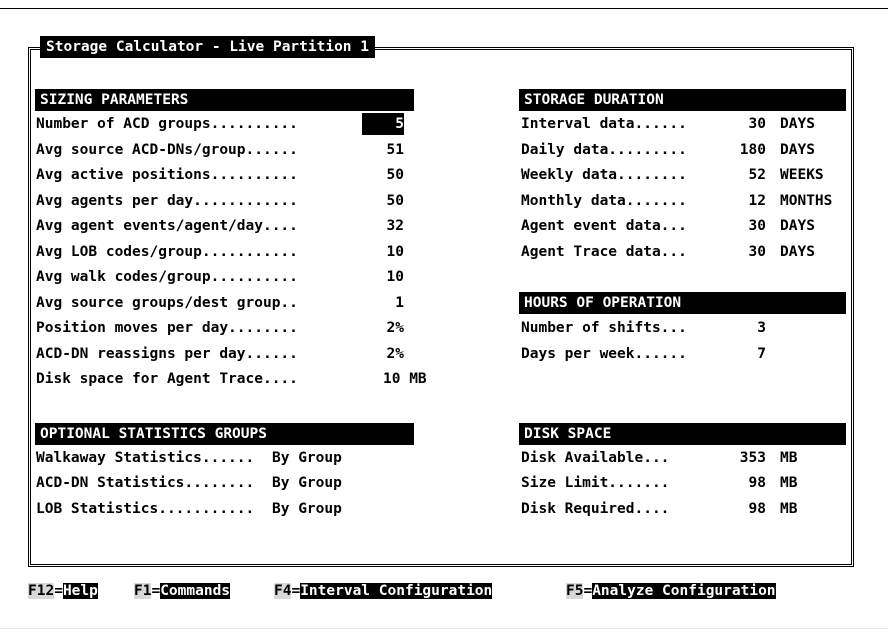  What do you see at coordinates (444, 8) in the screenshot?
I see `top-rule` at bounding box center [444, 8].